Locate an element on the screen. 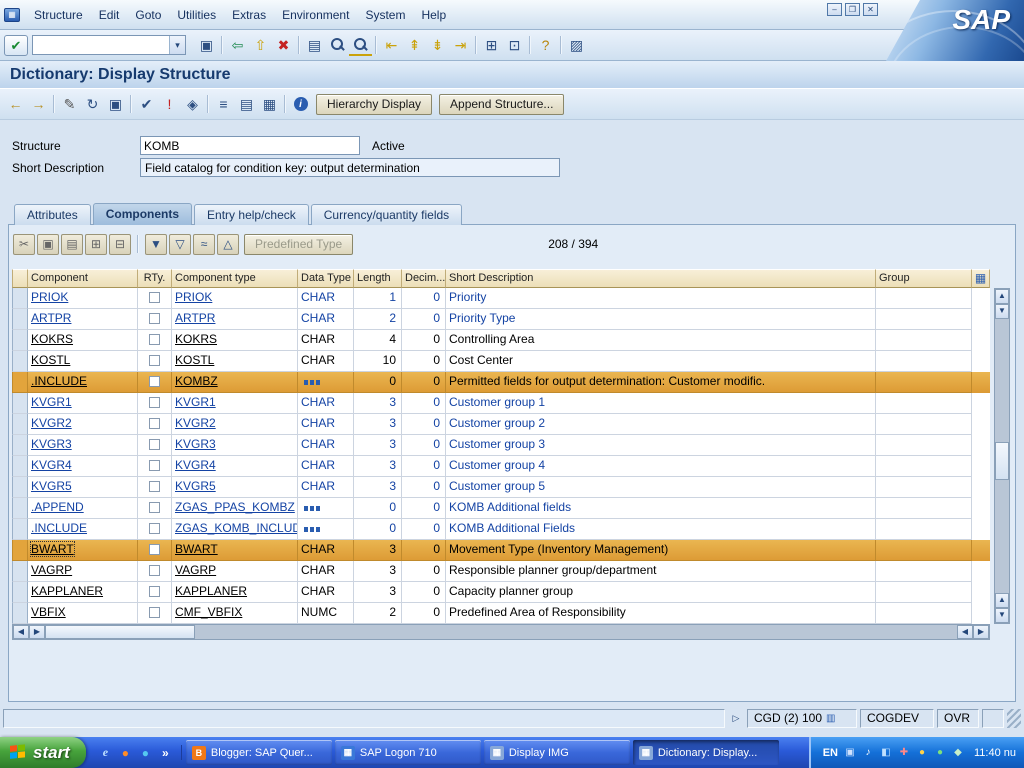 The image size is (1024, 768). vertical-scrollbar: ▲ ▼ ▲ ▼ is located at coordinates (1002, 456).